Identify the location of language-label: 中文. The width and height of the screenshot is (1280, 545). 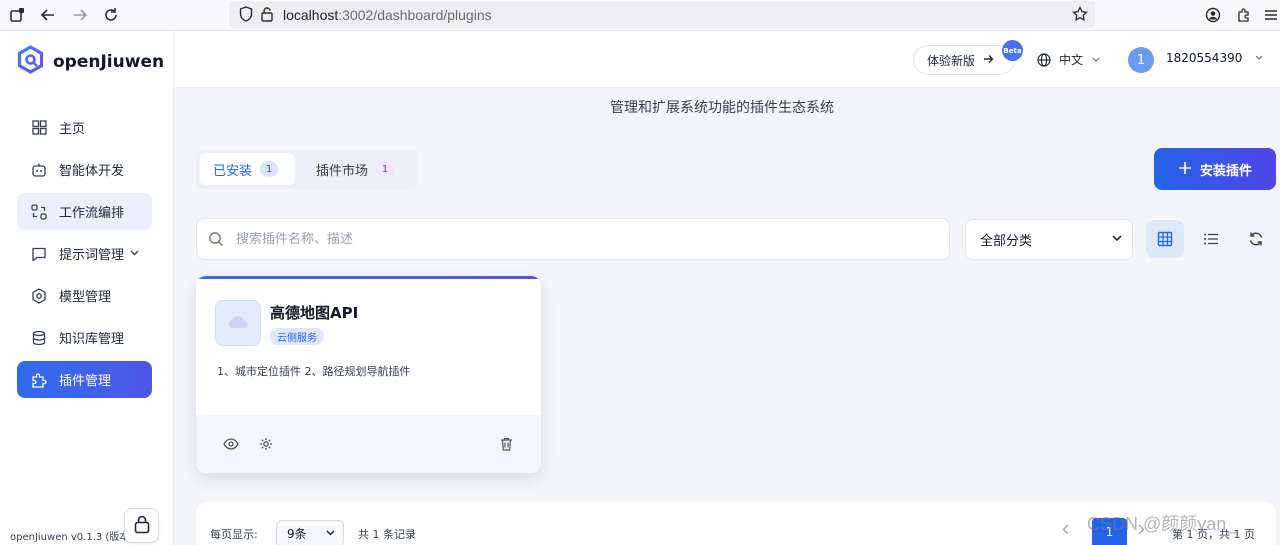
(1071, 60).